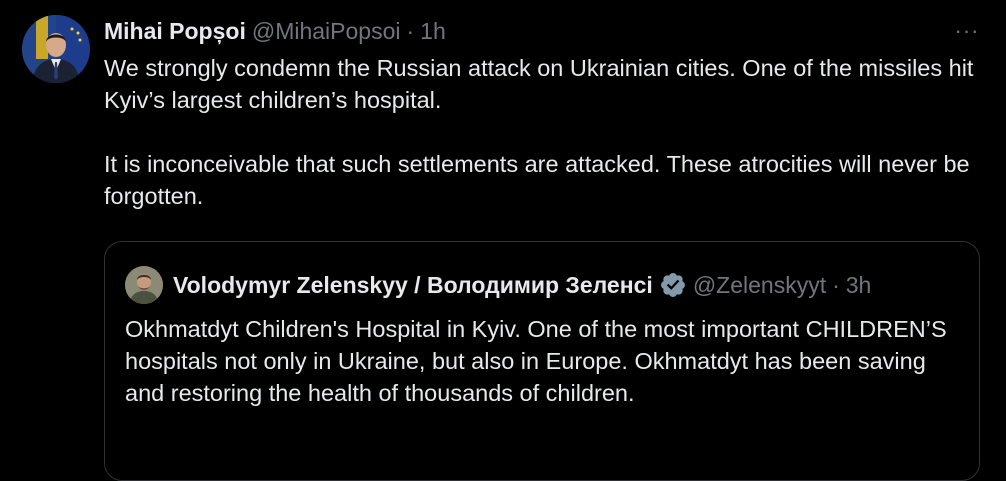 Image resolution: width=1006 pixels, height=481 pixels. What do you see at coordinates (967, 31) in the screenshot?
I see `more-options-icon: ···` at bounding box center [967, 31].